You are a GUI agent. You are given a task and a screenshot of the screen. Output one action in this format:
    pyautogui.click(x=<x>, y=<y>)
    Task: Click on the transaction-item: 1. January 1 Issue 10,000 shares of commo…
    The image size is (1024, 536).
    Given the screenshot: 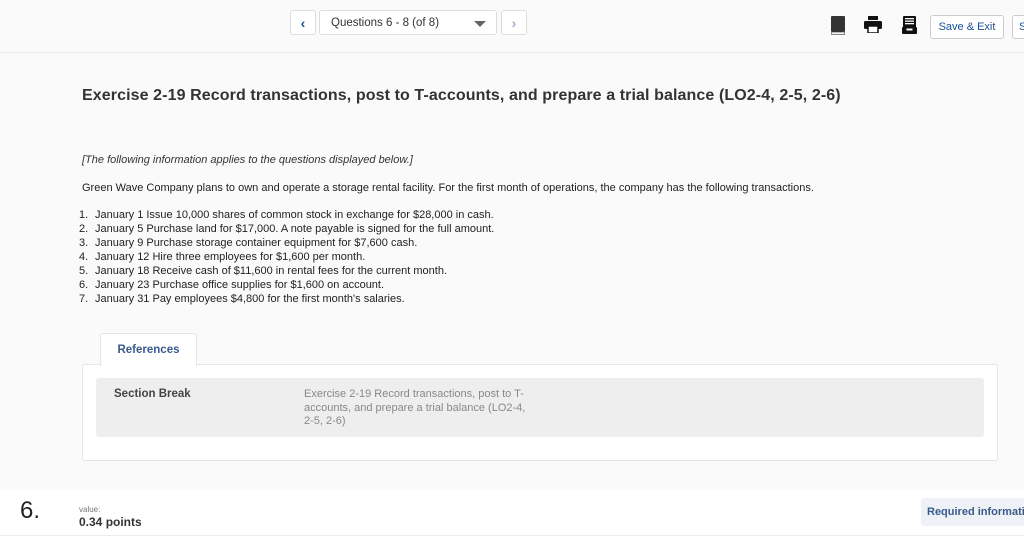 What is the action you would take?
    pyautogui.click(x=286, y=215)
    